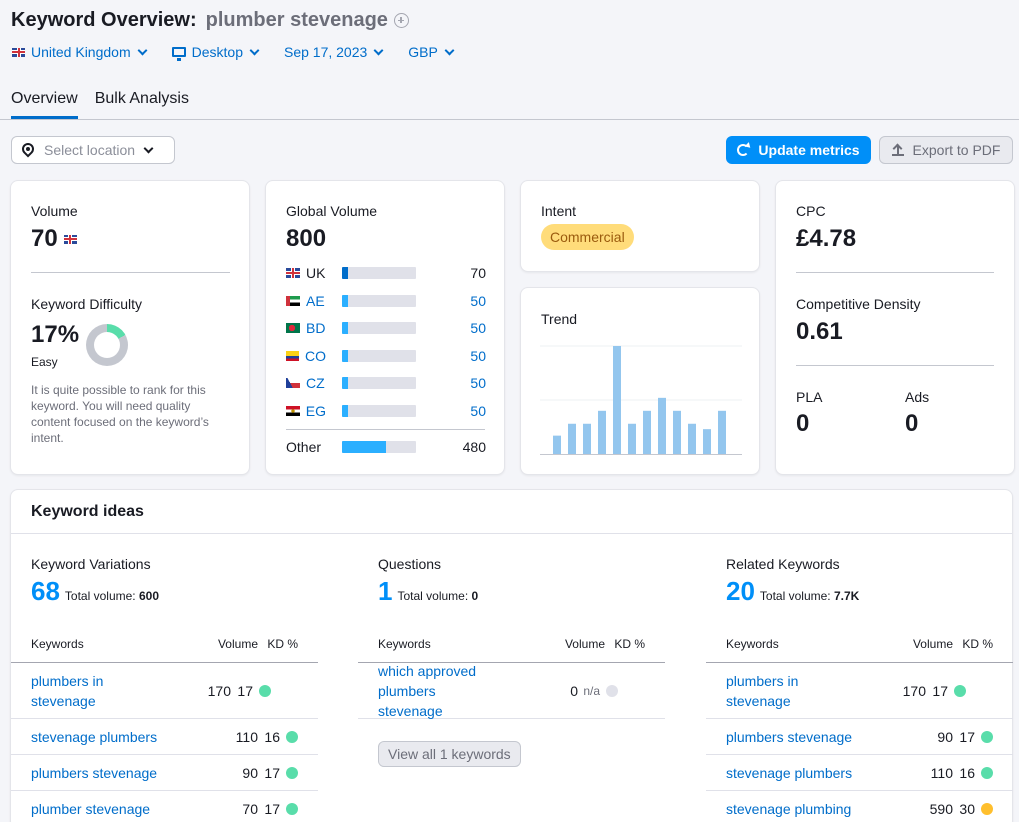  I want to click on section-count: 68, so click(45, 591).